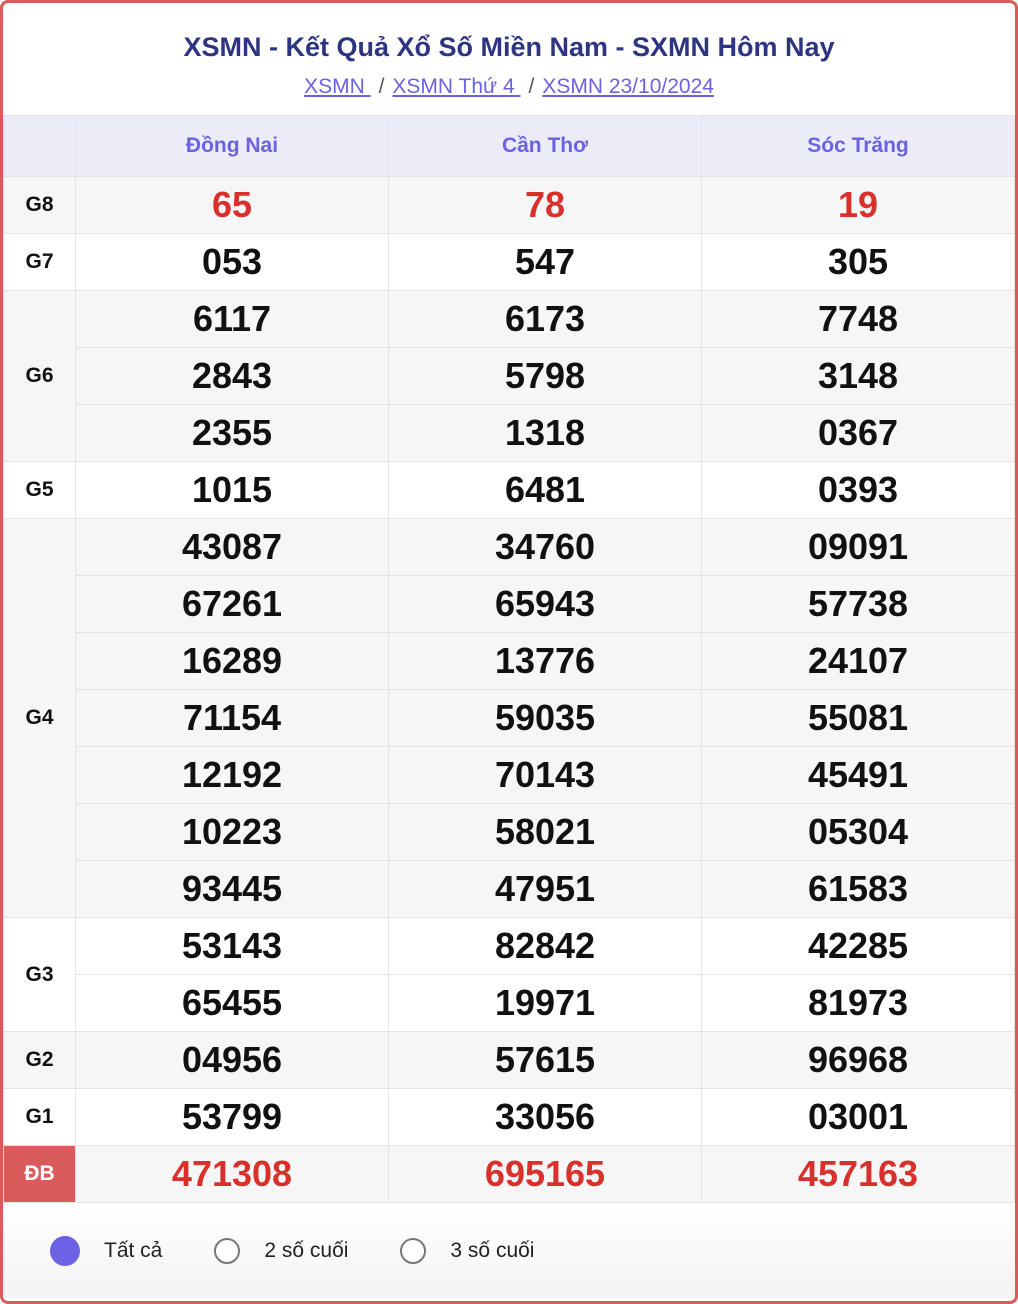 This screenshot has width=1018, height=1304. I want to click on prize-row-g2: G2 04956 57615 96968, so click(509, 1060).